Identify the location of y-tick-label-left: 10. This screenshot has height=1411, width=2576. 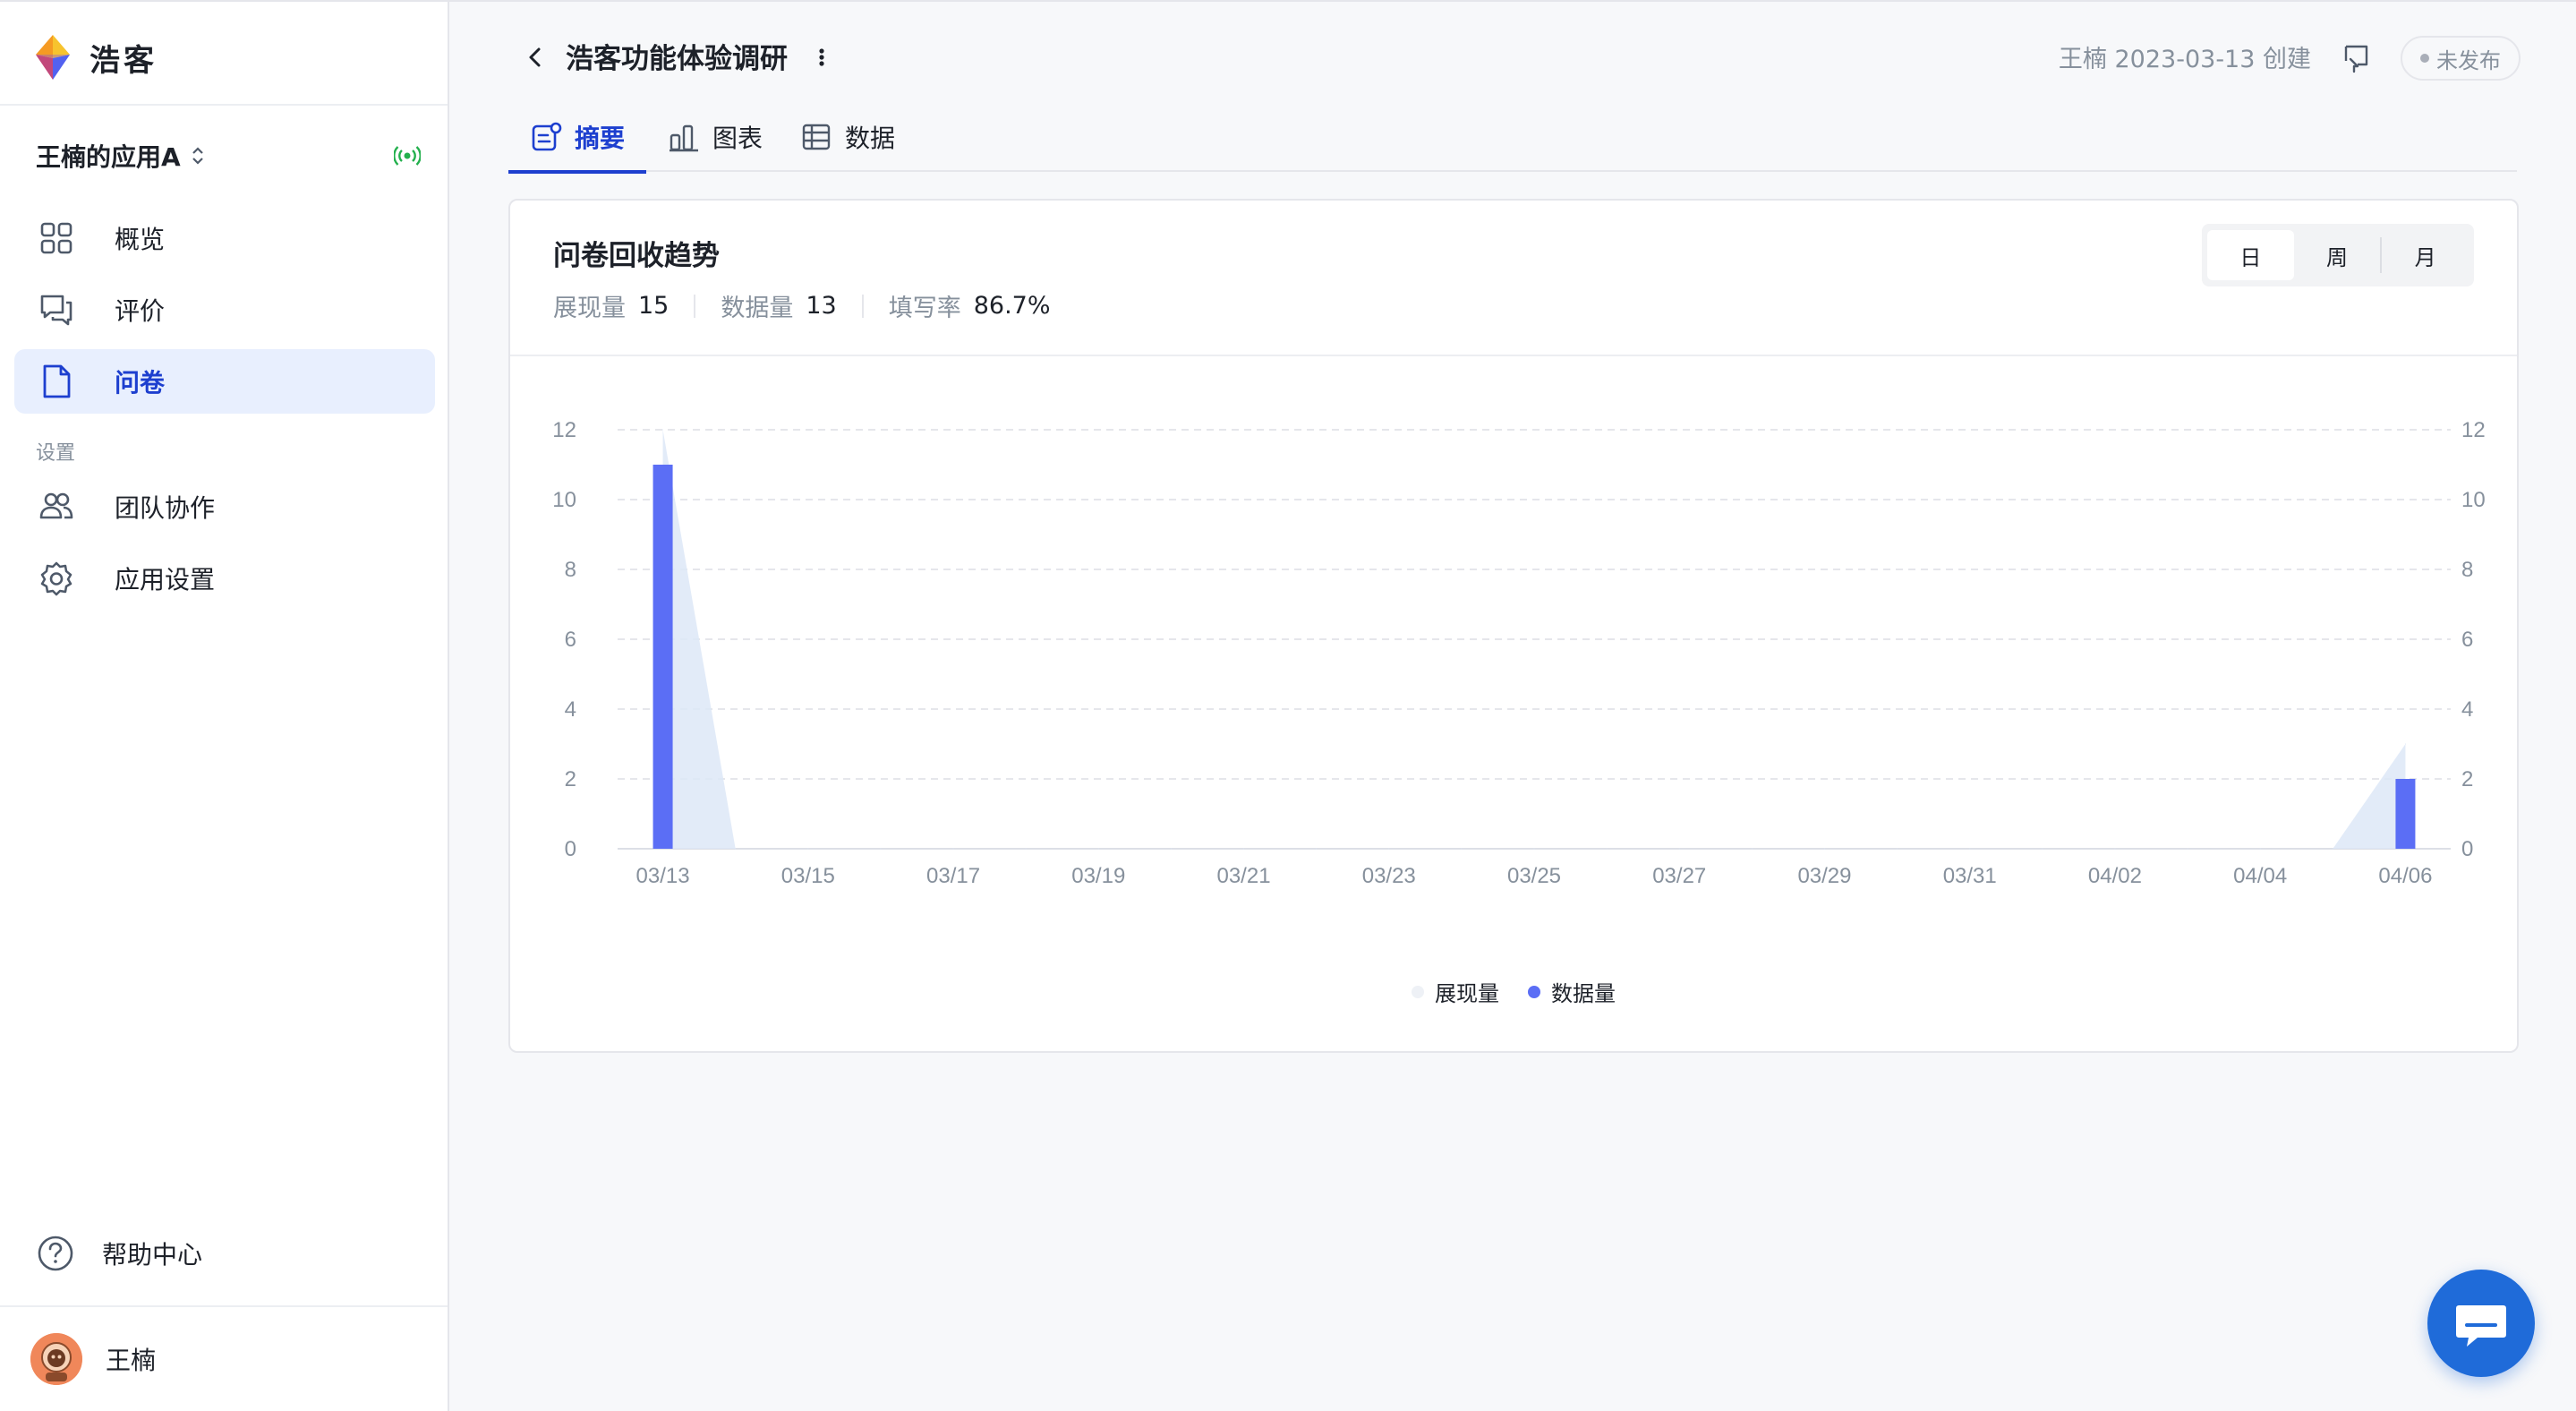
(564, 500).